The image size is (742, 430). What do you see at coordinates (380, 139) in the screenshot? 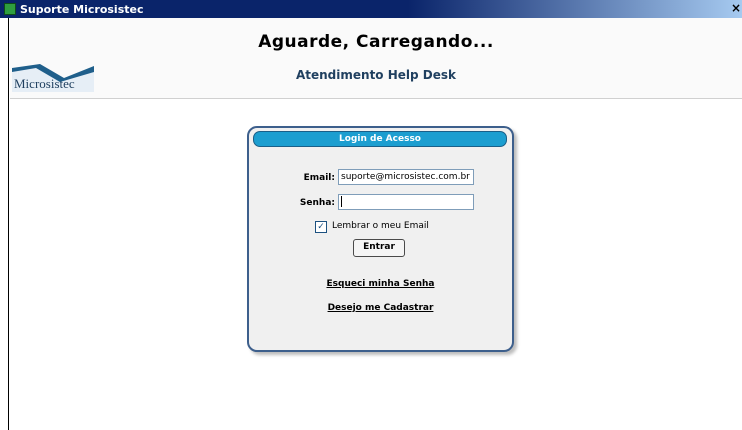
I see `login-panel-header: Login de Acesso` at bounding box center [380, 139].